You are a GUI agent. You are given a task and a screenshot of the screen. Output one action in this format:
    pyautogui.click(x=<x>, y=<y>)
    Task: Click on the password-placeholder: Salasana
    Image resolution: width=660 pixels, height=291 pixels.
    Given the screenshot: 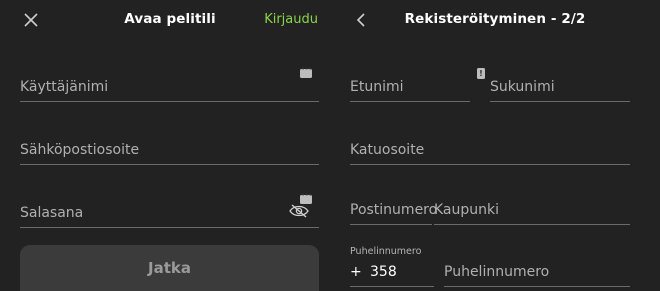 What is the action you would take?
    pyautogui.click(x=52, y=213)
    